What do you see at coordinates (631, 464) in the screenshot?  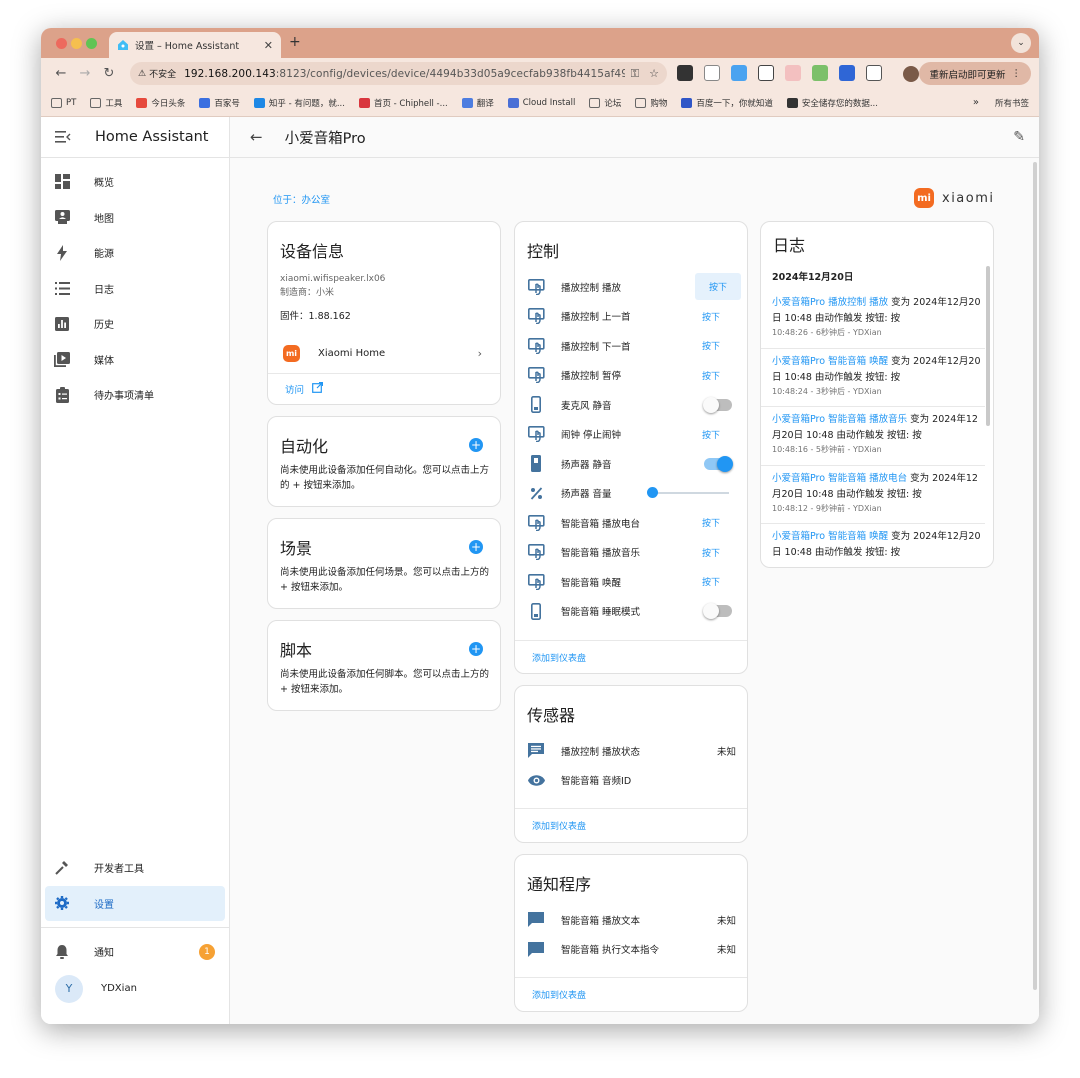 I see `control-entity-row: 扬声器 静音` at bounding box center [631, 464].